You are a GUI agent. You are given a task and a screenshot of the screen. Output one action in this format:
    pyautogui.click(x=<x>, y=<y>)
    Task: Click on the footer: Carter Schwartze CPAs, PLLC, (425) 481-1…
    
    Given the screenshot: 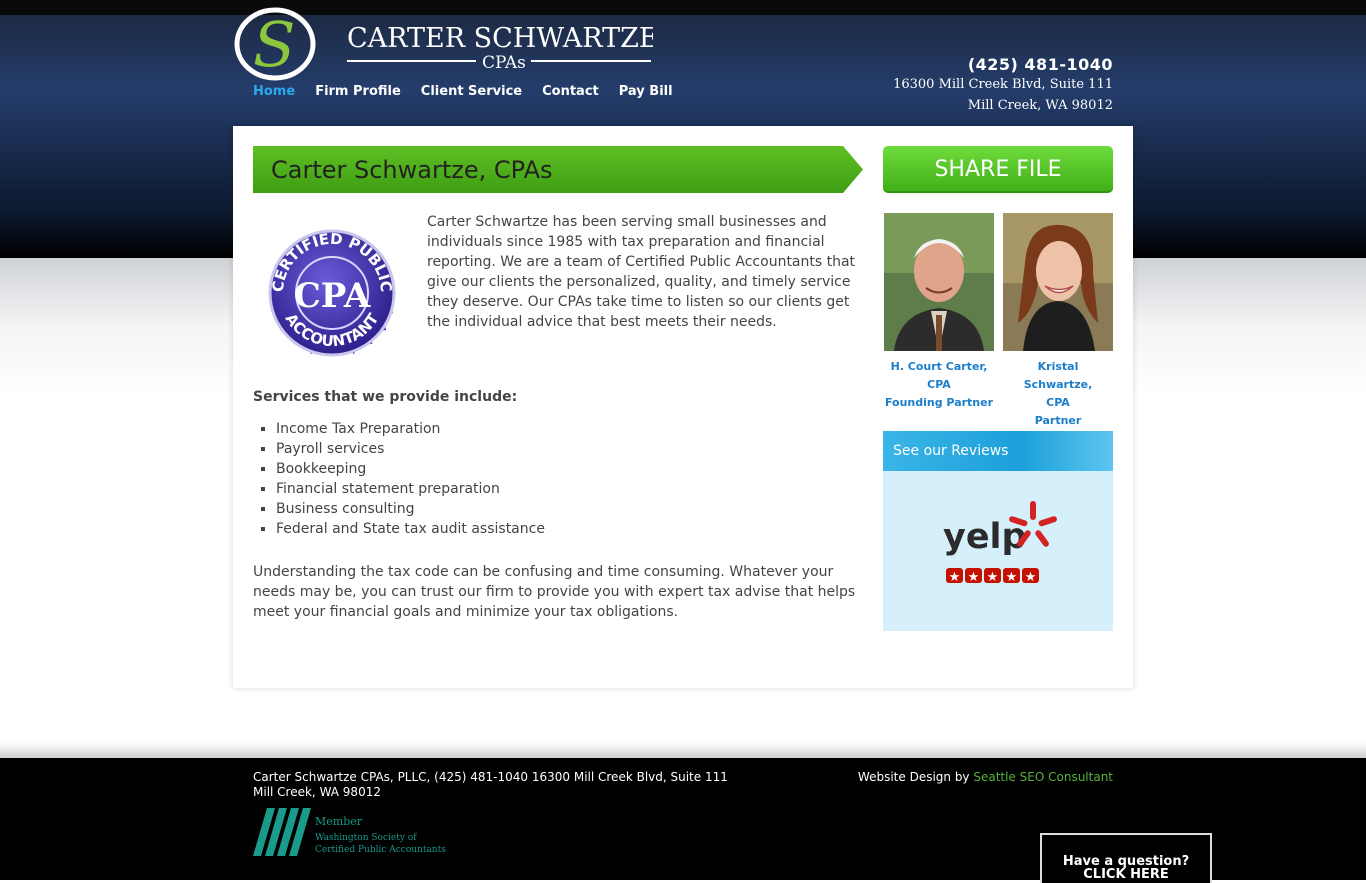 What is the action you would take?
    pyautogui.click(x=683, y=820)
    